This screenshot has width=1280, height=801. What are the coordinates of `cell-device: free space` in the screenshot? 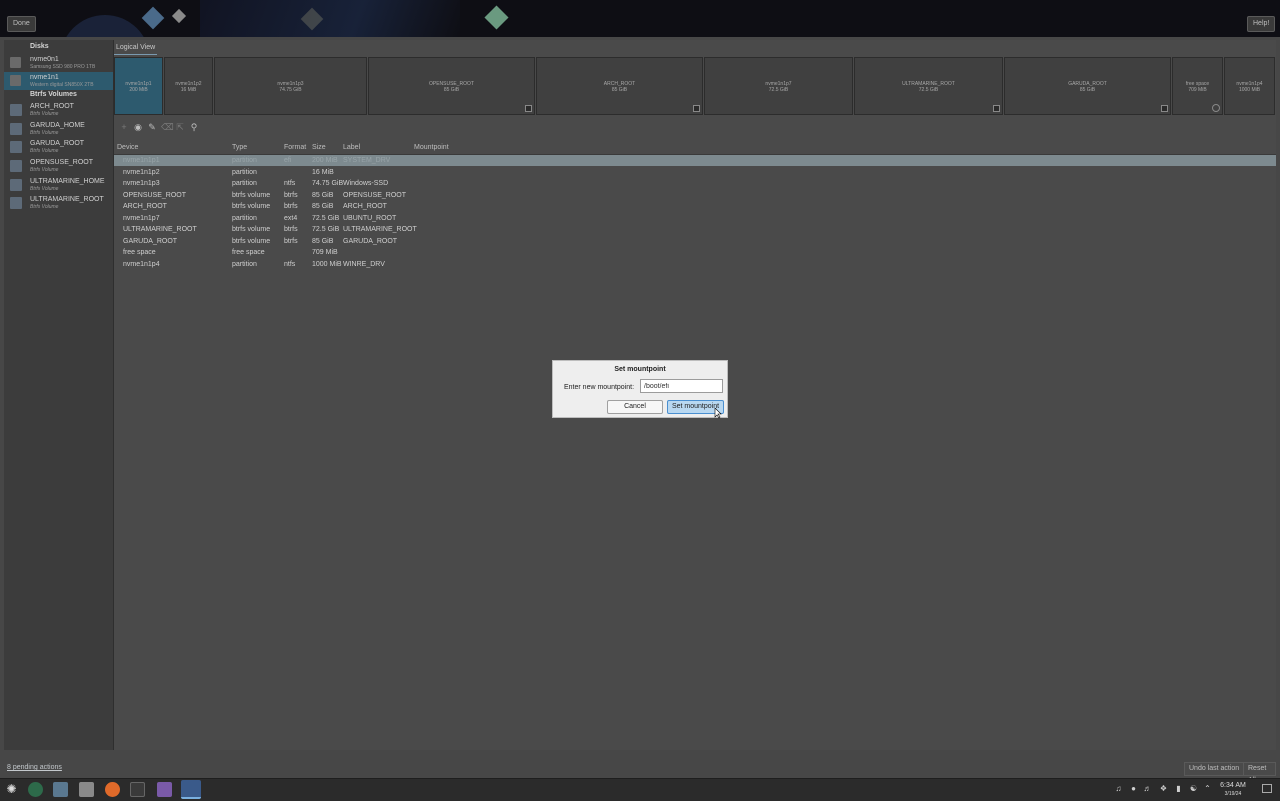 It's located at (139, 252).